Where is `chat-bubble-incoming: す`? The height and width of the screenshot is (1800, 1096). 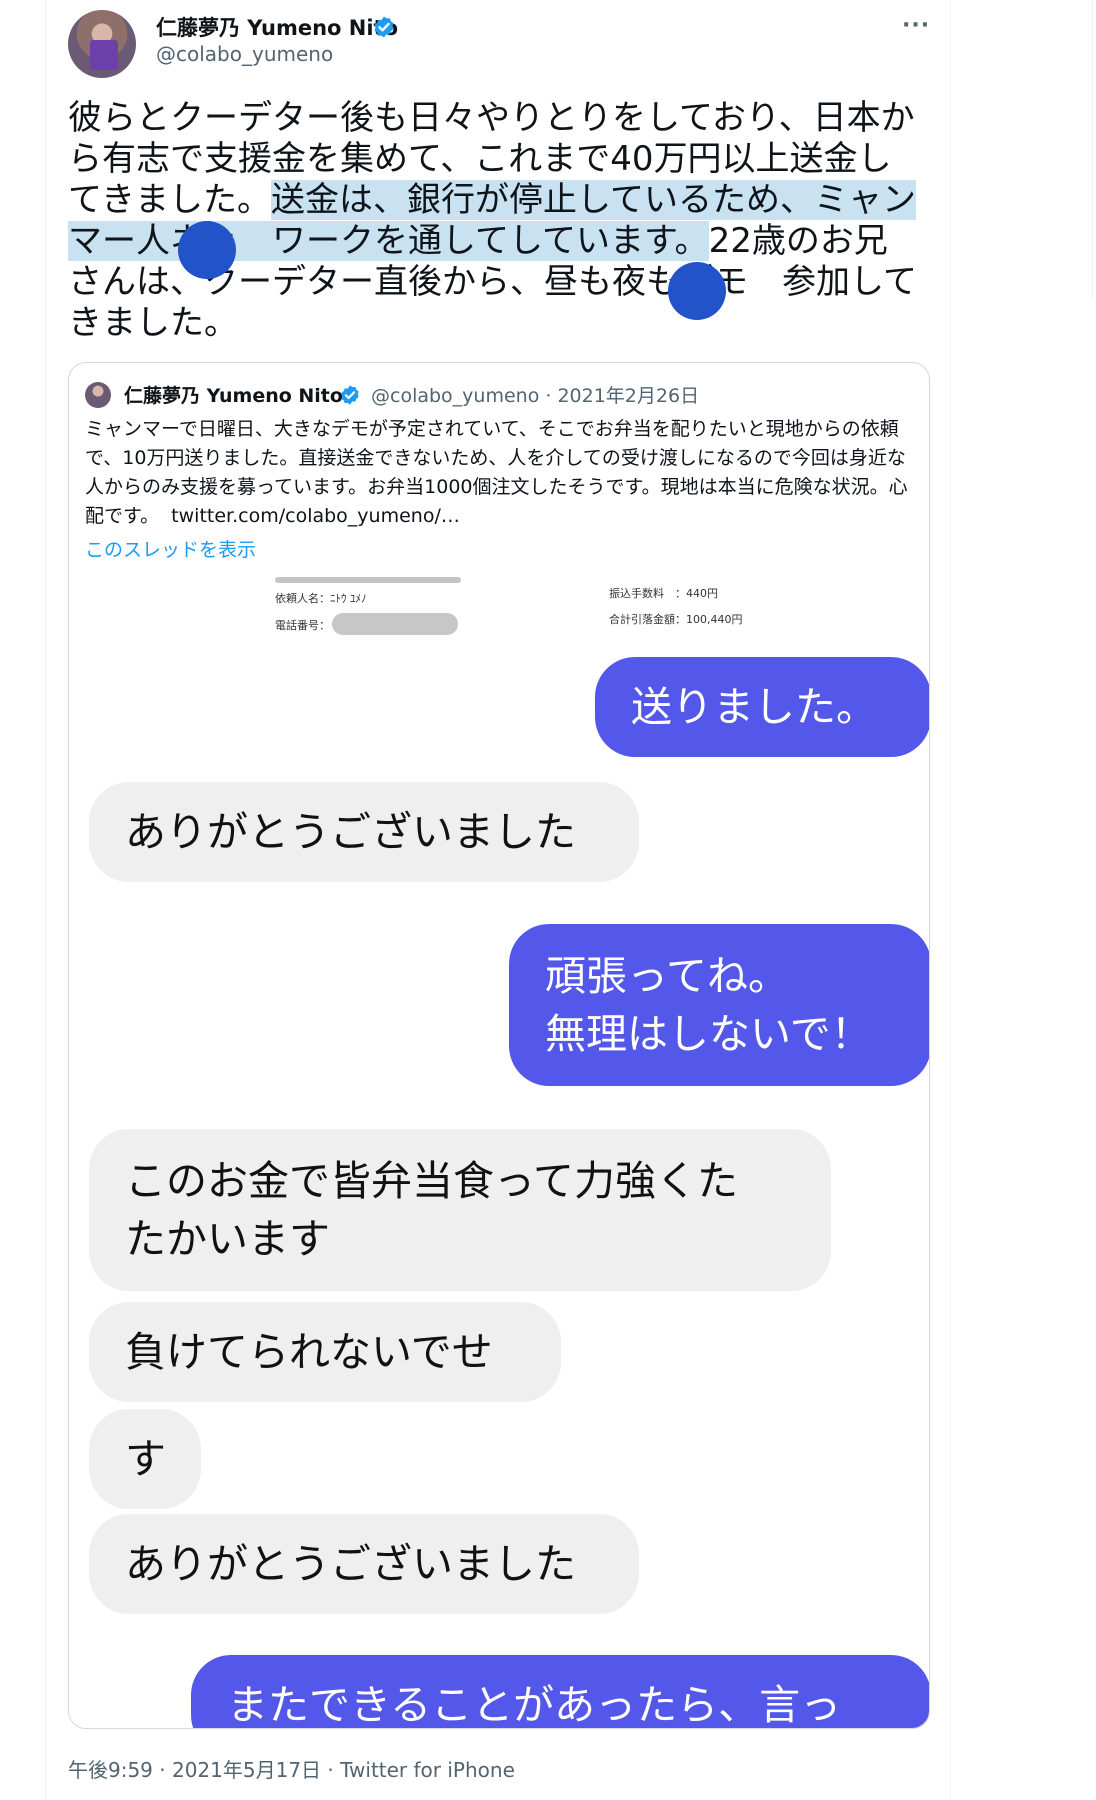 chat-bubble-incoming: す is located at coordinates (145, 1459).